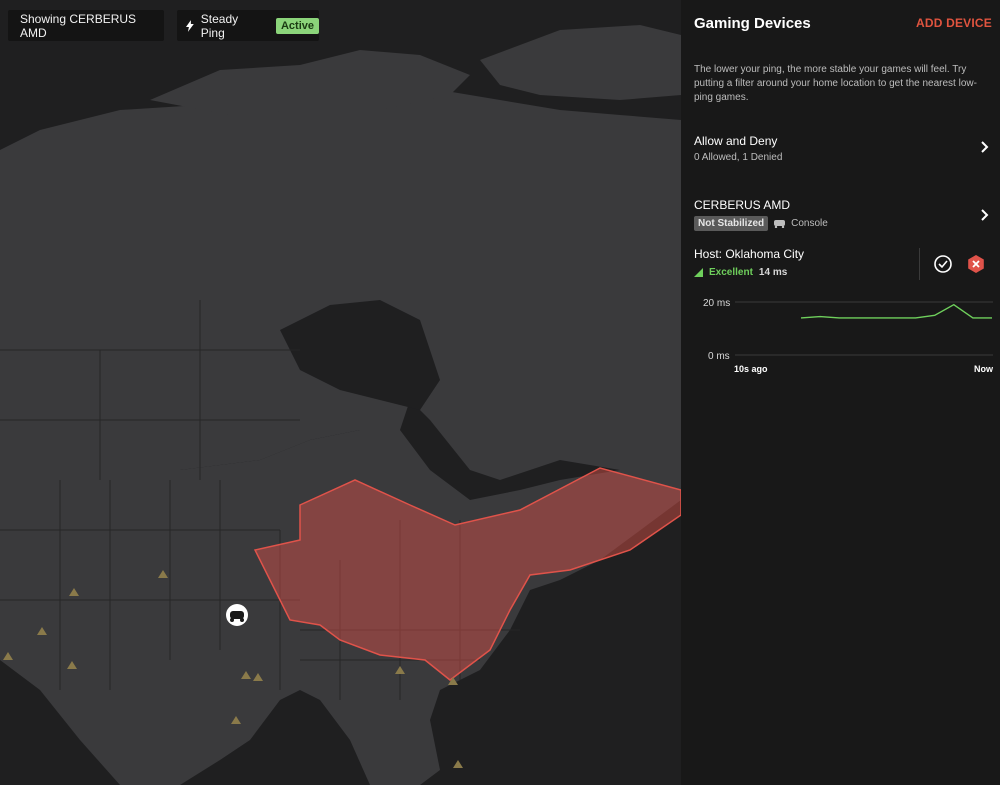  I want to click on signal-icon, so click(698, 272).